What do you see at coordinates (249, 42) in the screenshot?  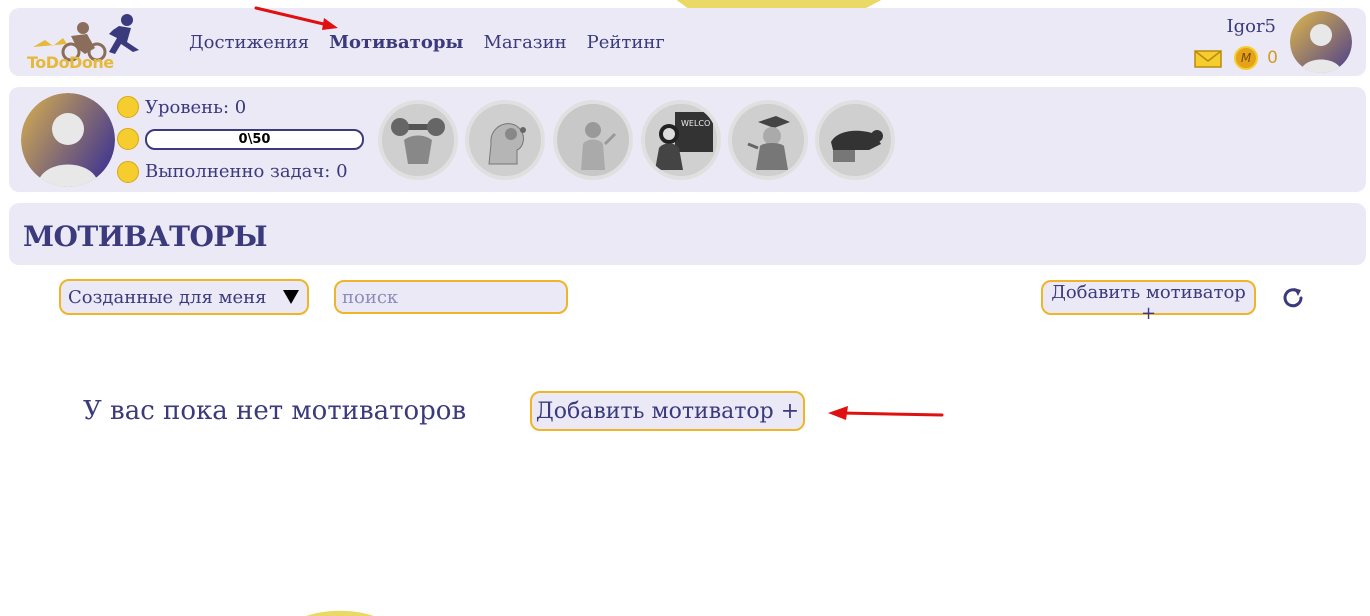 I see `nav-achievements: Достижения` at bounding box center [249, 42].